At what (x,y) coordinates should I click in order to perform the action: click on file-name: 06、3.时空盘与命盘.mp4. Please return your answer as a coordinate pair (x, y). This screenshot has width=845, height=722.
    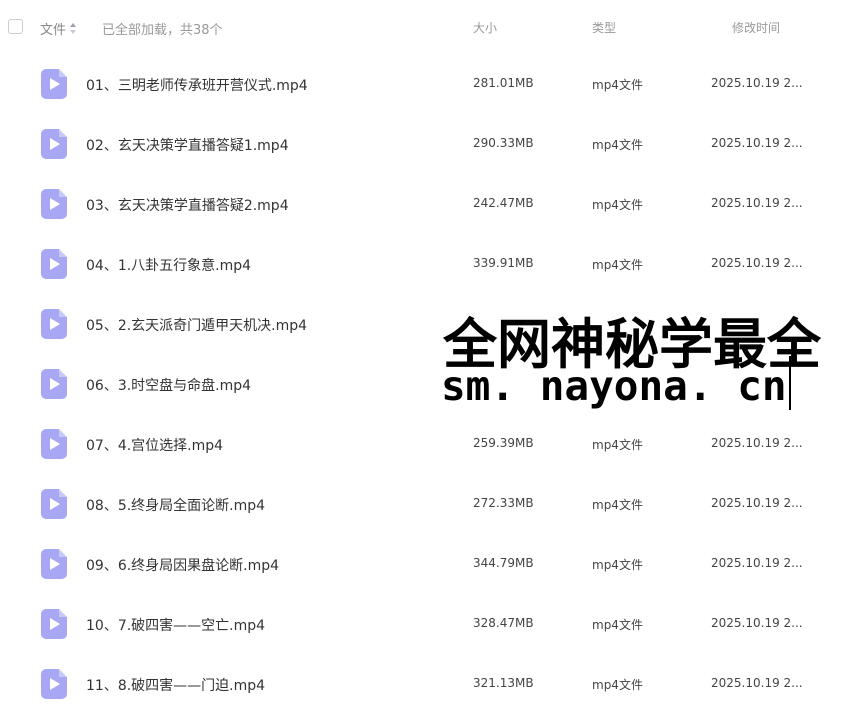
    Looking at the image, I should click on (168, 385).